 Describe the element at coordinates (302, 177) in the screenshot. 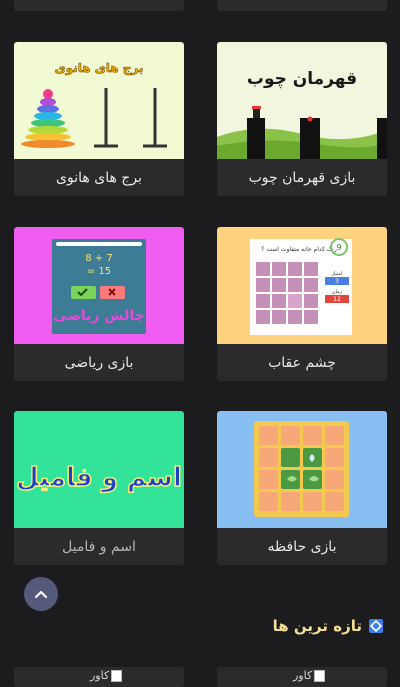

I see `game-card-label: بازی قهرمان چوب` at that location.